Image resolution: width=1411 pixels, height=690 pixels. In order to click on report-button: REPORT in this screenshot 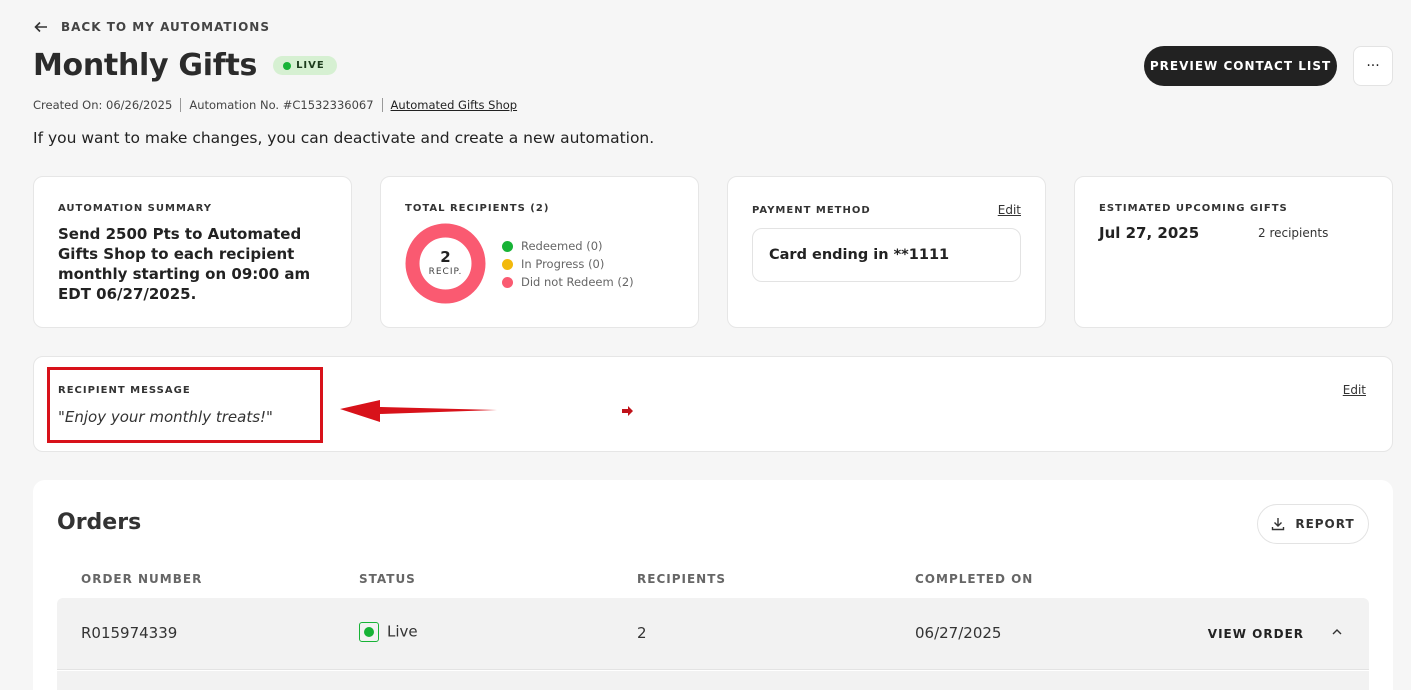, I will do `click(1313, 524)`.